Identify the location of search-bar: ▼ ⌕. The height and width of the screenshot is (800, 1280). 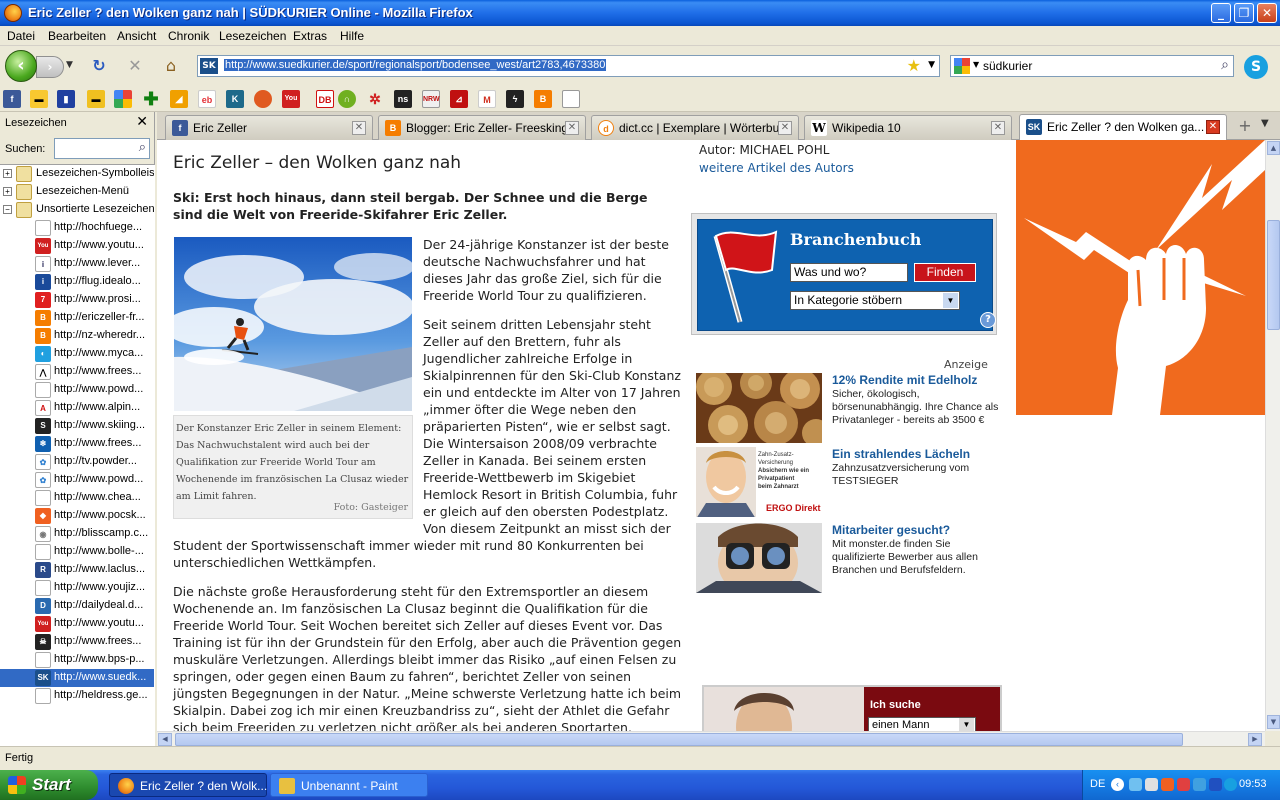
(1092, 66).